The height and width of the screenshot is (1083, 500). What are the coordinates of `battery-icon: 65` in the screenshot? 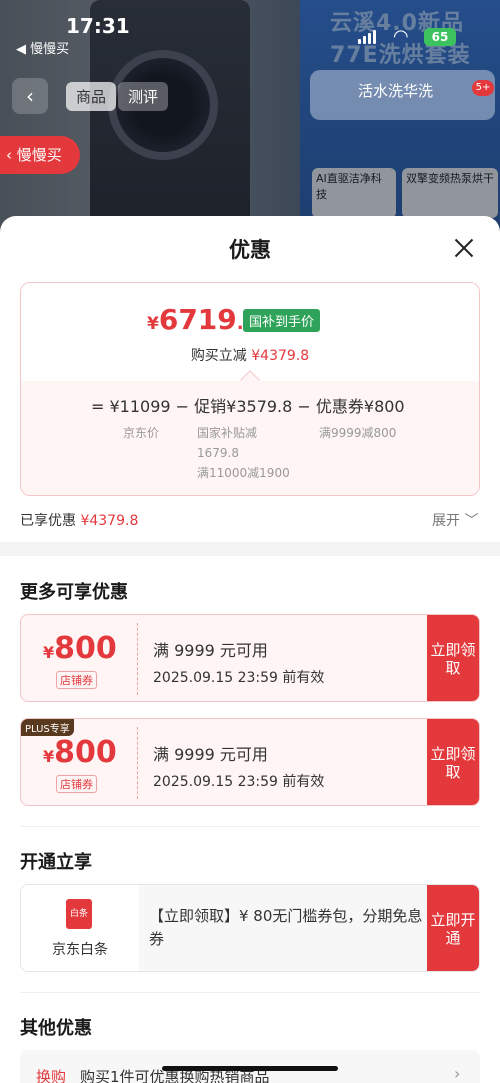 It's located at (440, 37).